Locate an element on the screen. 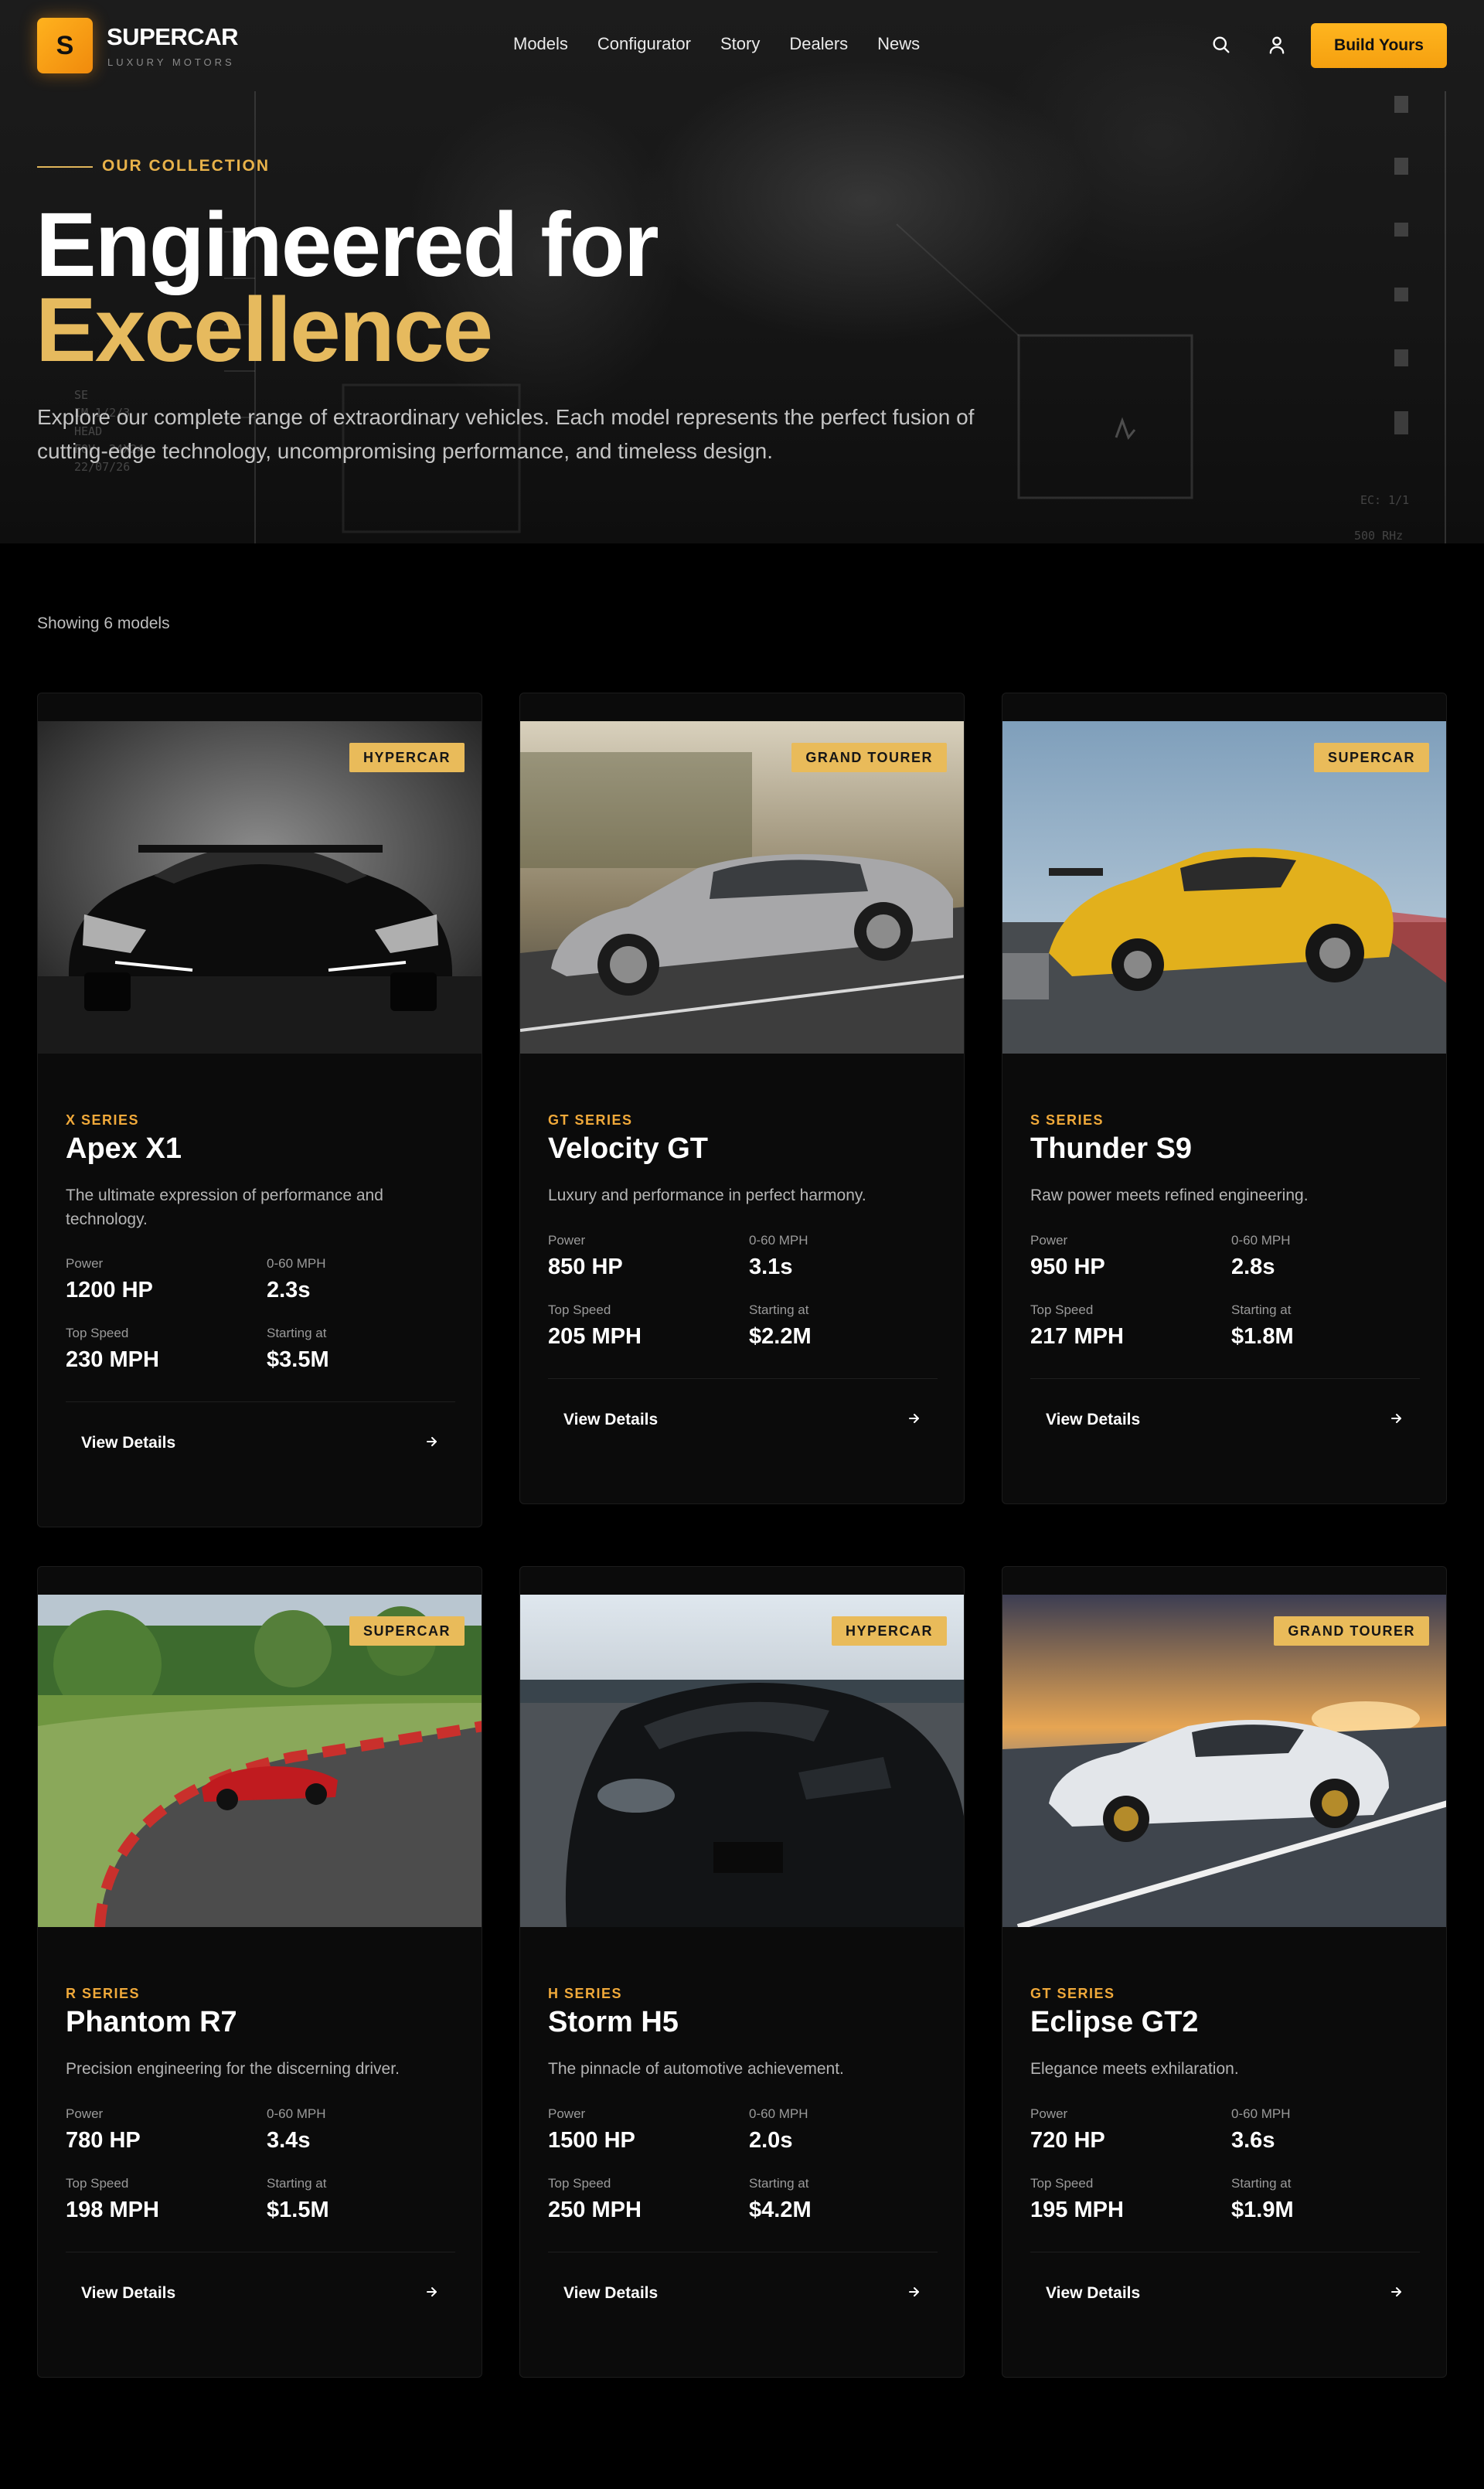  model-name: Apex X1 is located at coordinates (124, 1149).